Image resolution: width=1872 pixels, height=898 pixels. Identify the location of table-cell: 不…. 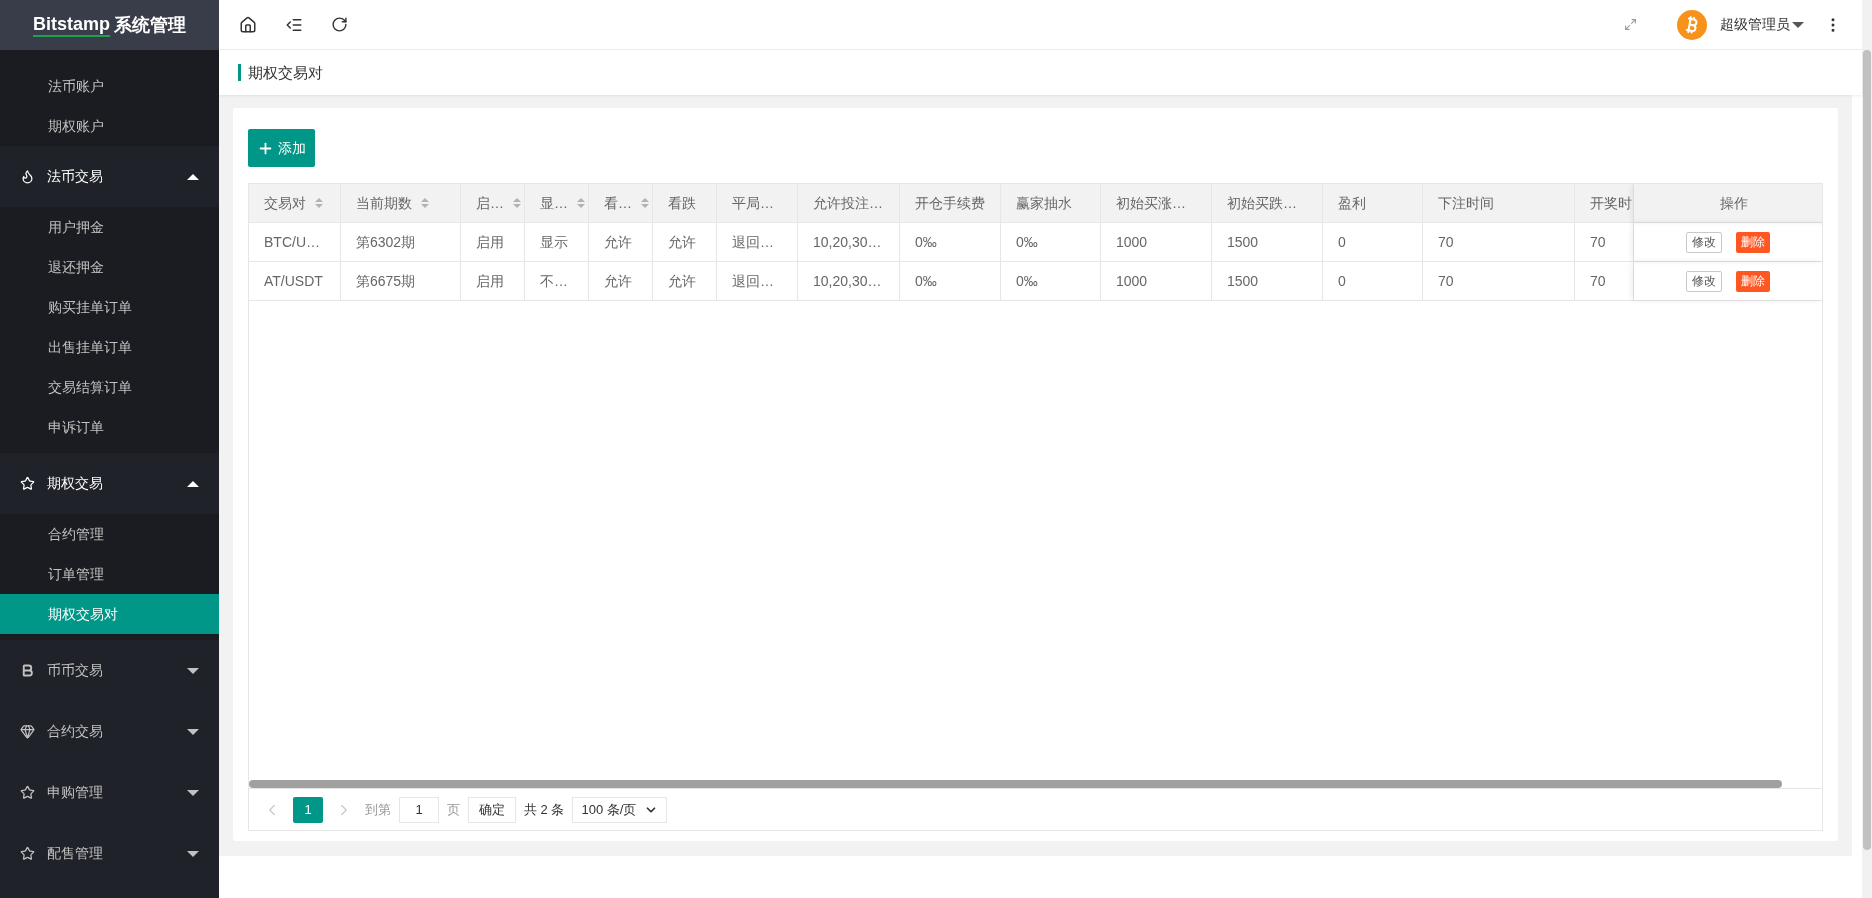
(557, 281).